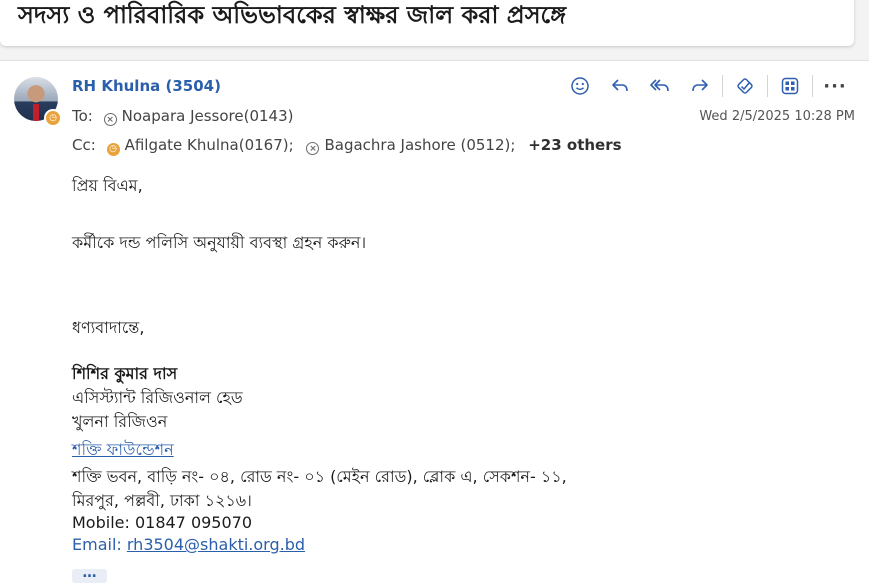  Describe the element at coordinates (123, 450) in the screenshot. I see `organization-link: শক্তি ফাউন্ডেশন` at that location.